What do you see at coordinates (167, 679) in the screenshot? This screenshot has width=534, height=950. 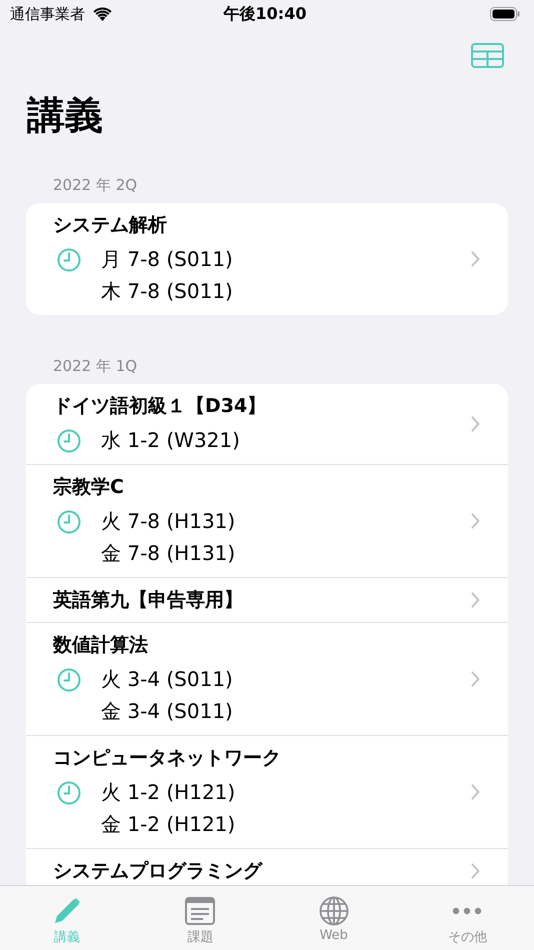 I see `class-time: 火 3-4 (S011)` at bounding box center [167, 679].